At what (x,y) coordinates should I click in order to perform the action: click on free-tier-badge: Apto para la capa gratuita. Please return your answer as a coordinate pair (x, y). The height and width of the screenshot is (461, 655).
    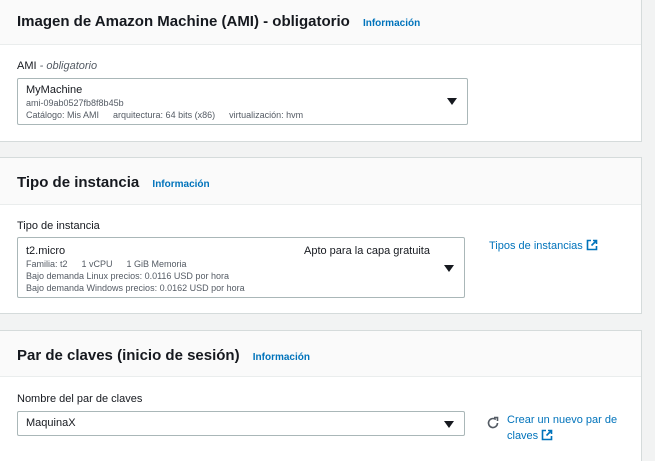
    Looking at the image, I should click on (367, 251).